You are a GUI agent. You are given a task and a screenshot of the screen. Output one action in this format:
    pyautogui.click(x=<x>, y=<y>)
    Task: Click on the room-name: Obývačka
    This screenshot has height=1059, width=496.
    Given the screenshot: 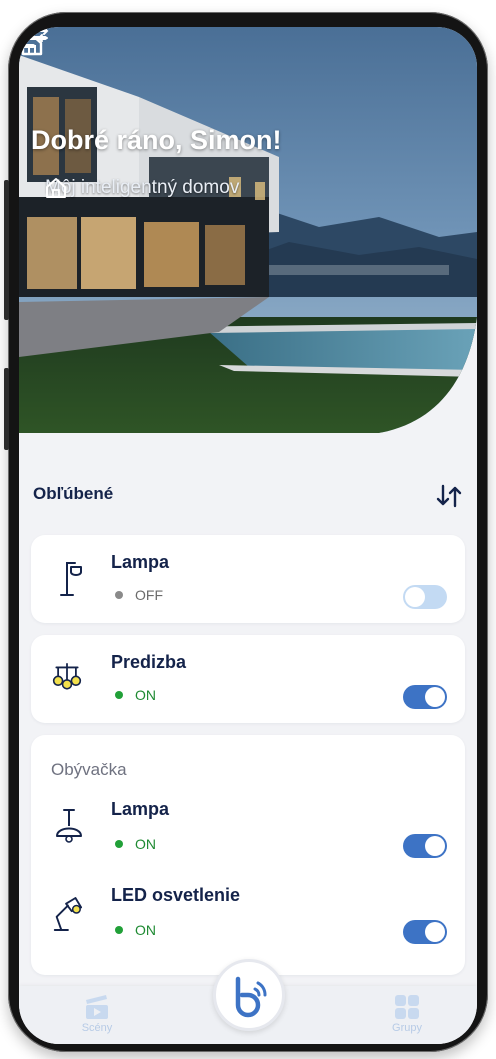 What is the action you would take?
    pyautogui.click(x=89, y=769)
    